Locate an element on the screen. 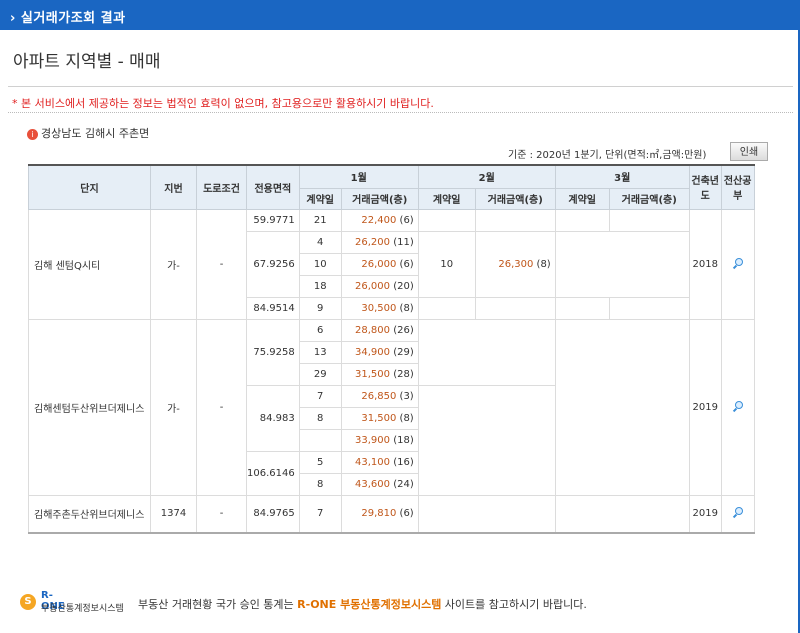  col-header-built: 건축년도 is located at coordinates (705, 187).